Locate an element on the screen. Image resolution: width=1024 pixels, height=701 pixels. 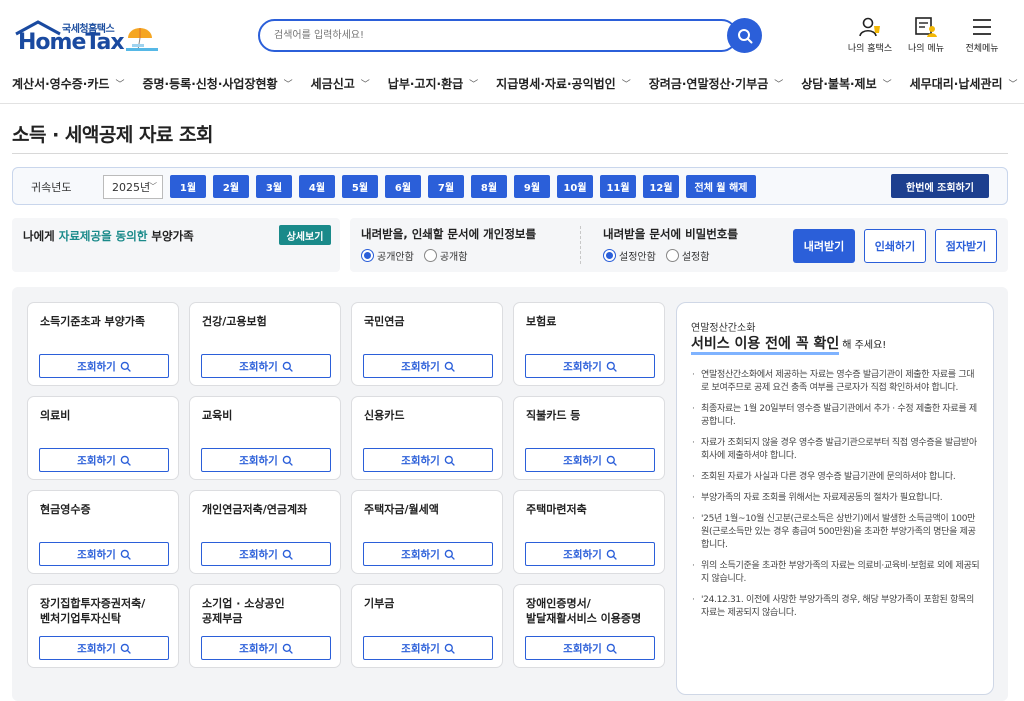
my-hometax-button: 나의 홈택스 is located at coordinates (870, 35).